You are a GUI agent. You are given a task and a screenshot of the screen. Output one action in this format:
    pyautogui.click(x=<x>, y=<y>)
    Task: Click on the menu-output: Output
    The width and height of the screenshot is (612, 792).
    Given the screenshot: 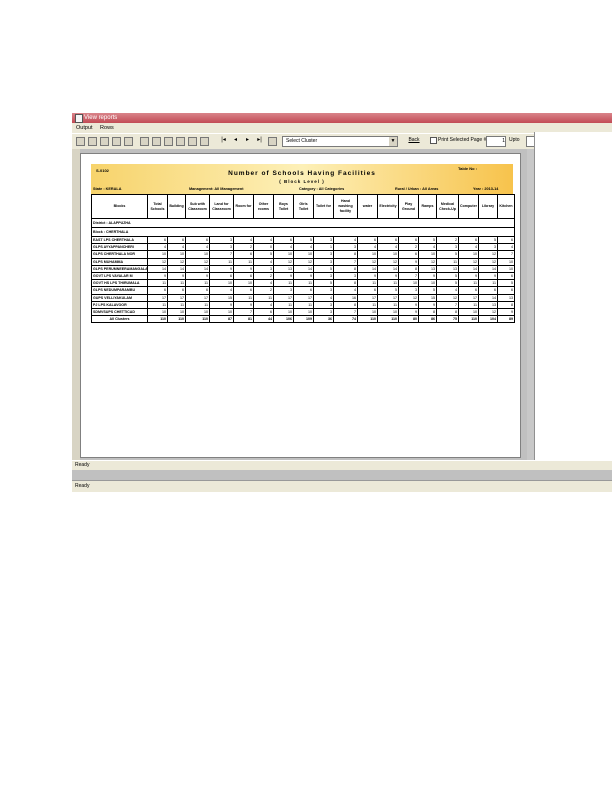 What is the action you would take?
    pyautogui.click(x=84, y=128)
    